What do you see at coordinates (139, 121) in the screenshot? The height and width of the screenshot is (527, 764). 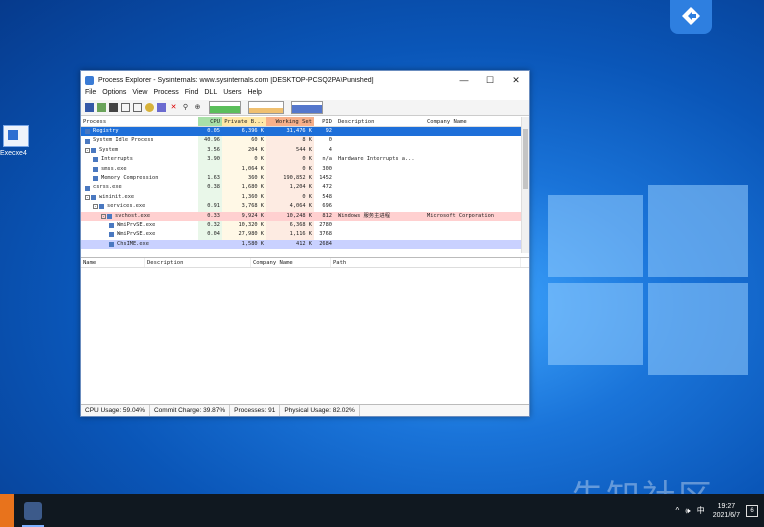 I see `col-process: Process` at bounding box center [139, 121].